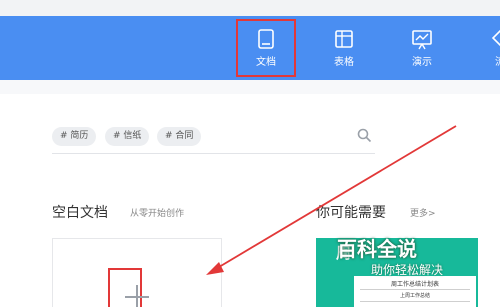 This screenshot has height=307, width=500. I want to click on top-strip, so click(250, 8).